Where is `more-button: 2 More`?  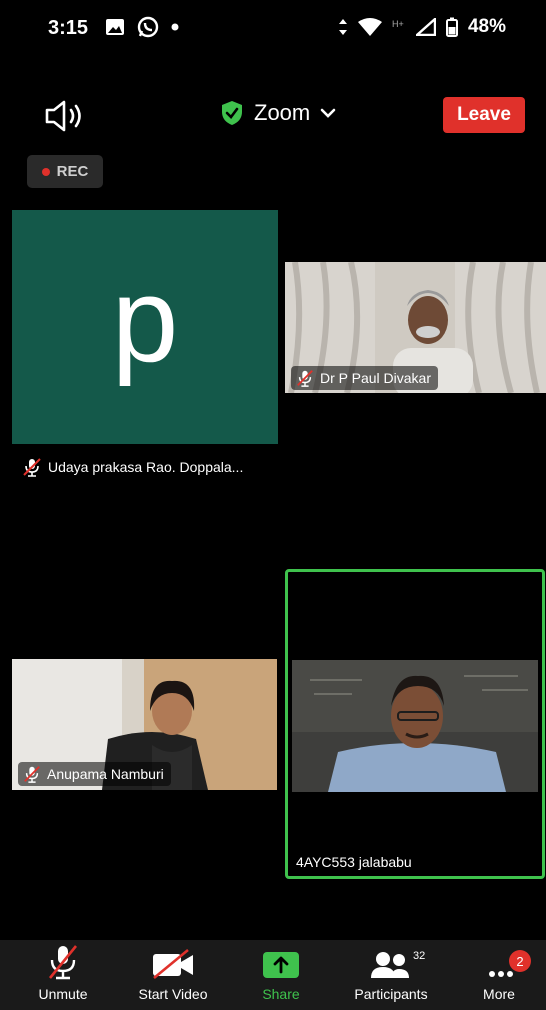
more-button: 2 More is located at coordinates (495, 975).